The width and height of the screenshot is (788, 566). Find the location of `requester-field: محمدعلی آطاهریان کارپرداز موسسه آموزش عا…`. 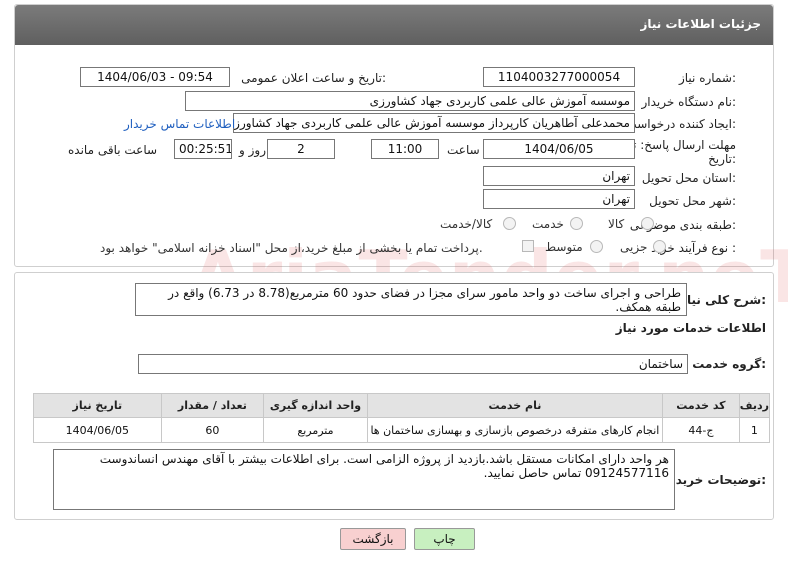

requester-field: محمدعلی آطاهریان کارپرداز موسسه آموزش عا… is located at coordinates (434, 123).